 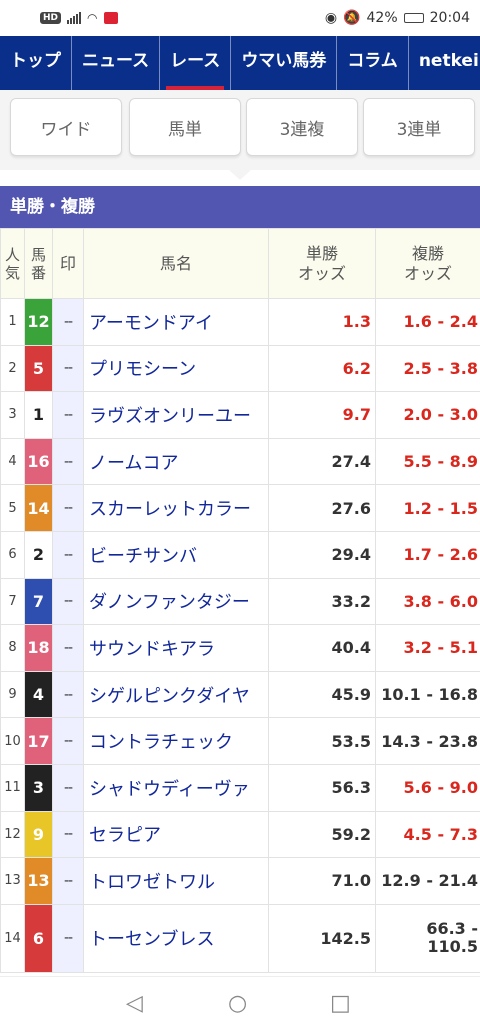 I want to click on bet-type-grid: ワイド 馬単 3連複 3連単, so click(x=240, y=130).